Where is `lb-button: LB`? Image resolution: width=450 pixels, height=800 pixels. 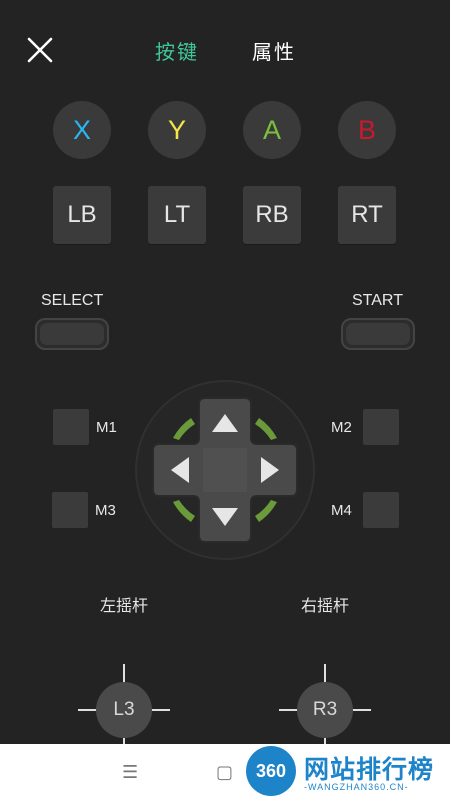
lb-button: LB is located at coordinates (82, 215).